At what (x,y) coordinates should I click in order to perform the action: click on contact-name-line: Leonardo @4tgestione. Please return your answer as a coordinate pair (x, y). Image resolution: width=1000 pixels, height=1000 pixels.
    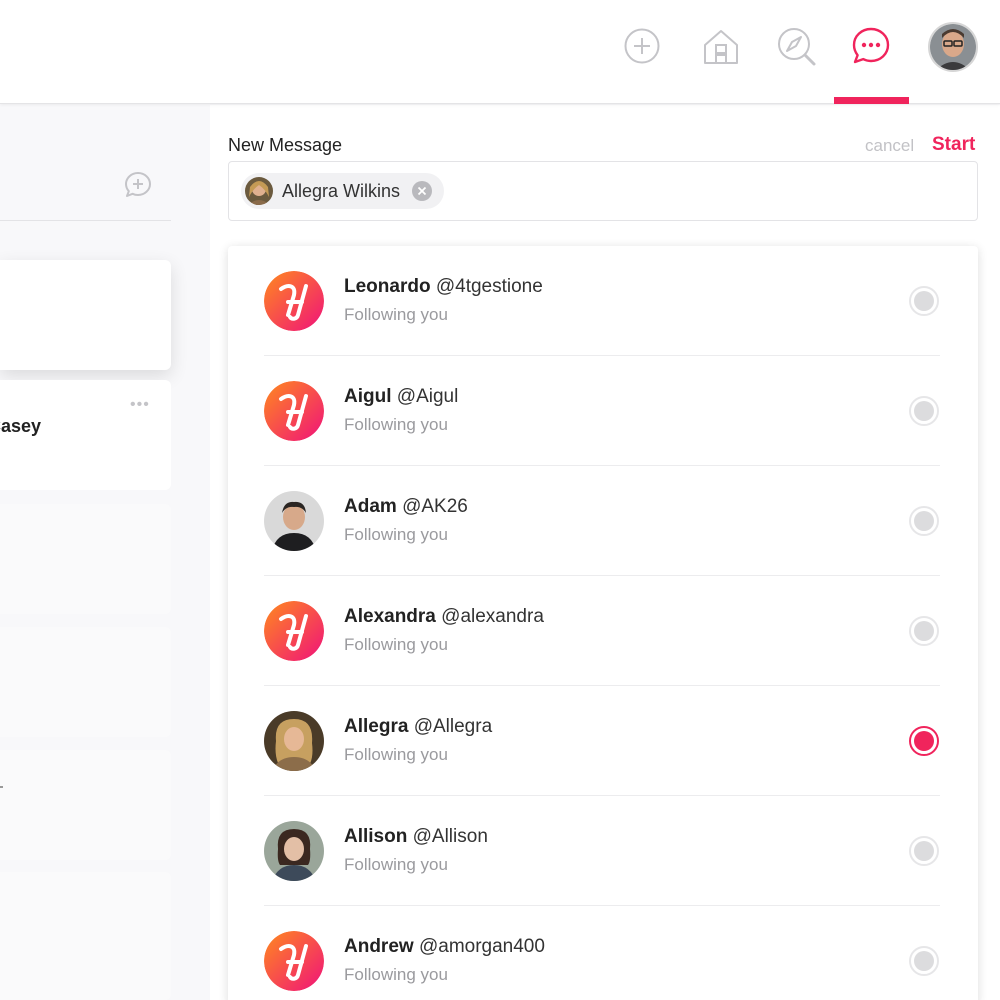
    Looking at the image, I should click on (443, 287).